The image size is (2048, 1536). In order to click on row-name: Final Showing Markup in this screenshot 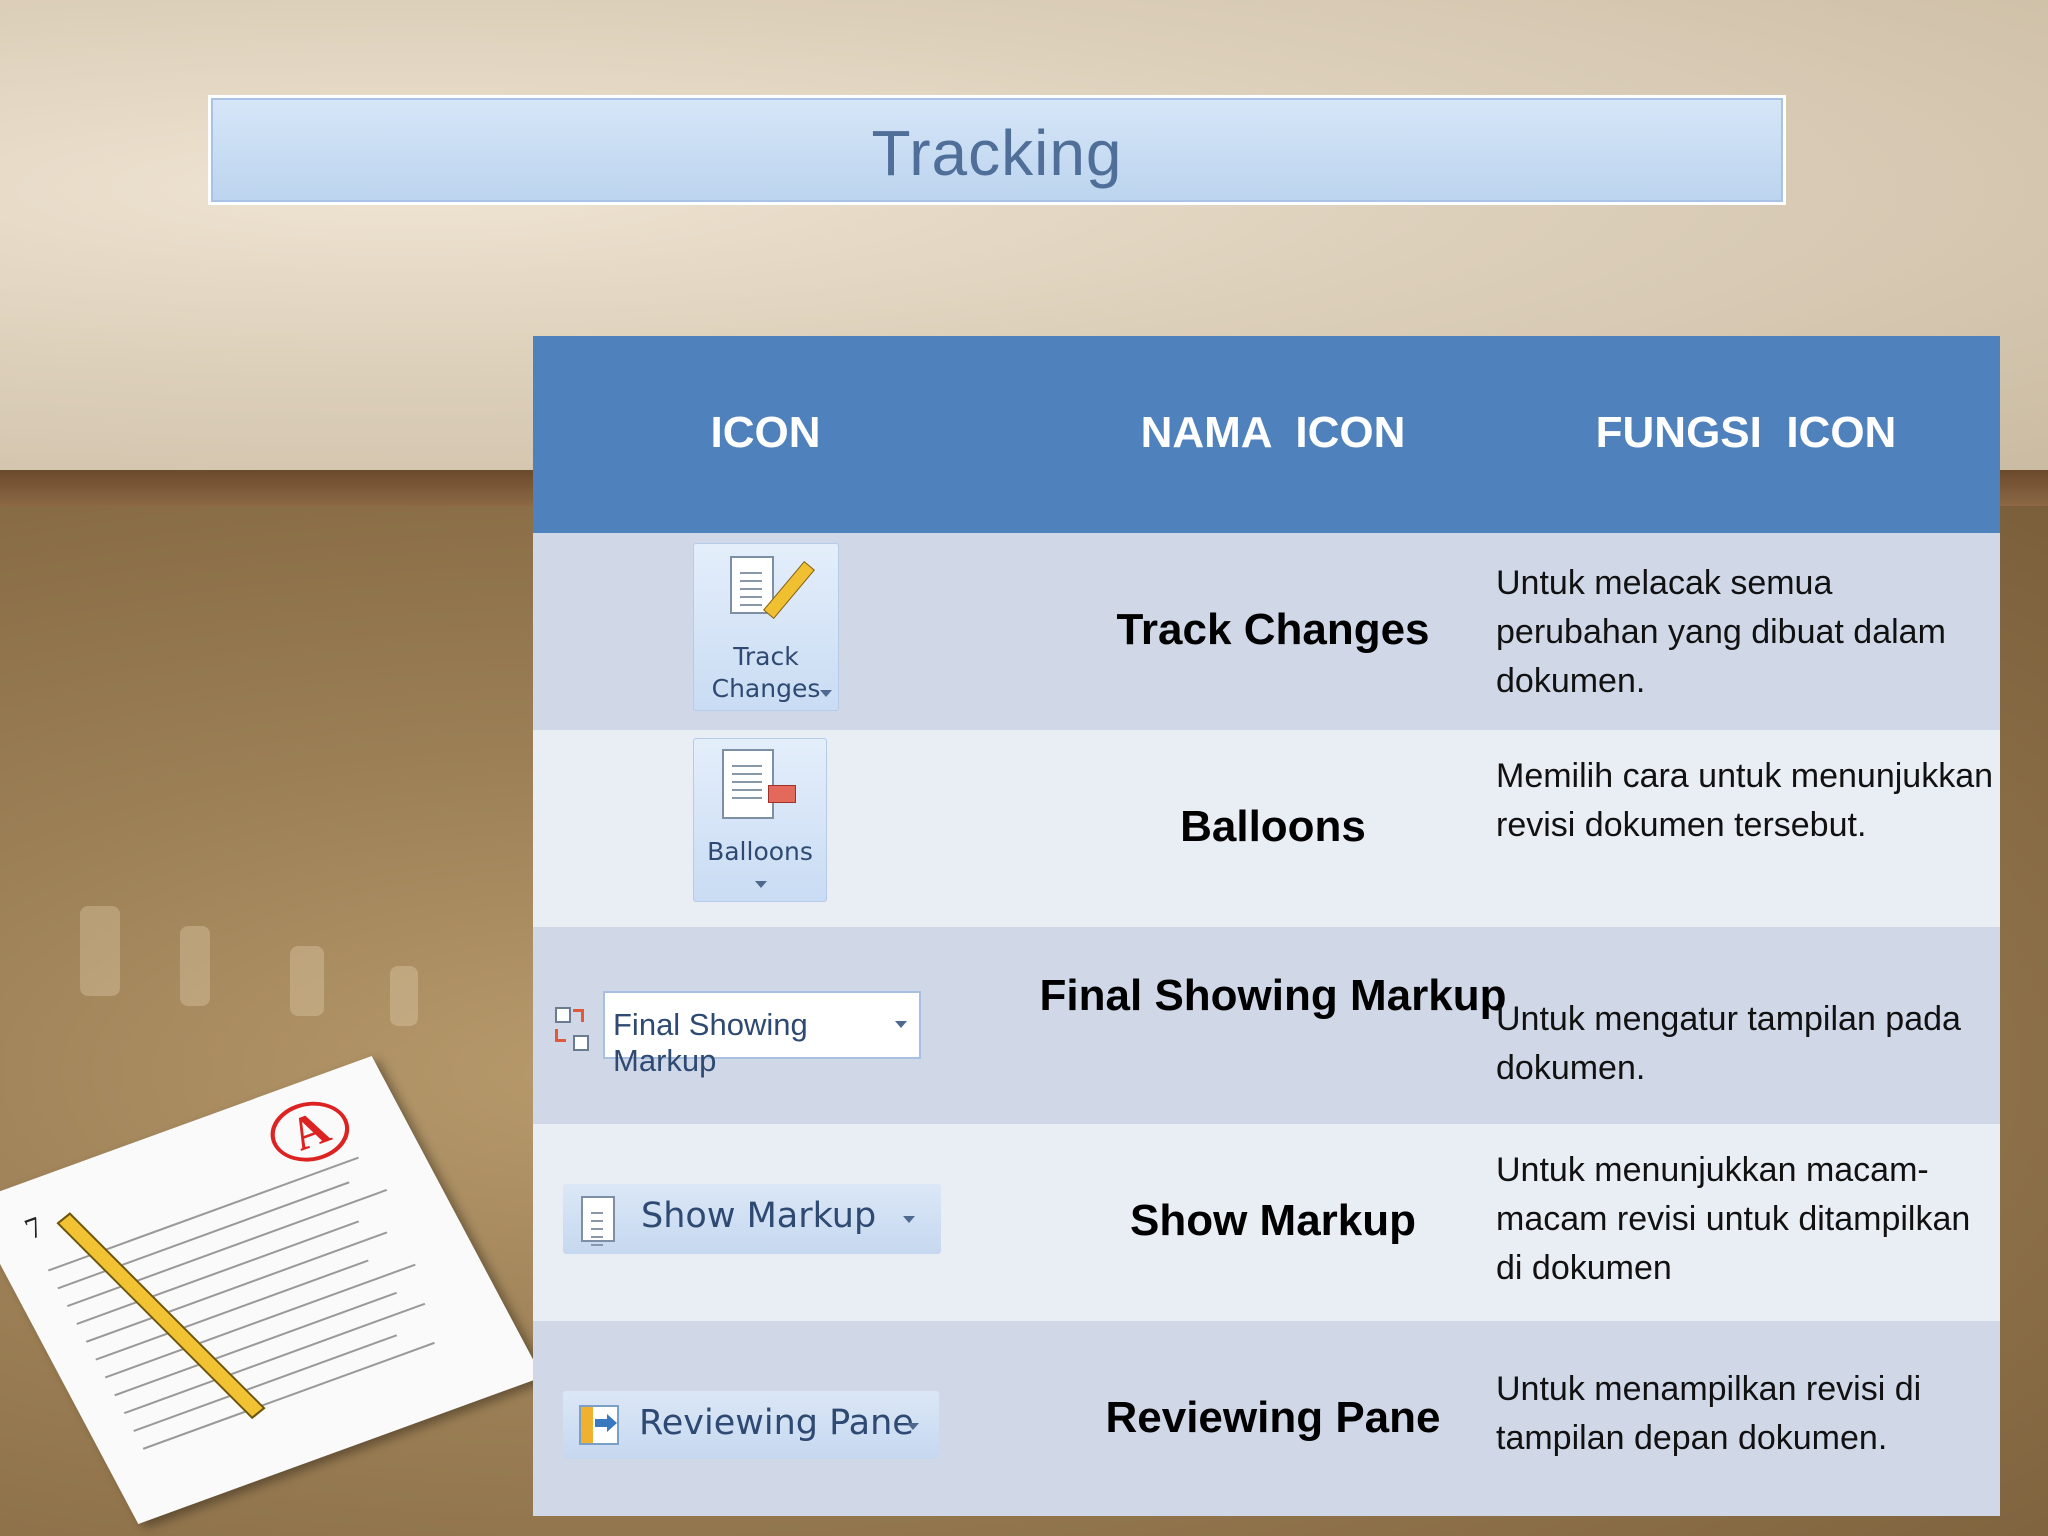, I will do `click(1273, 995)`.